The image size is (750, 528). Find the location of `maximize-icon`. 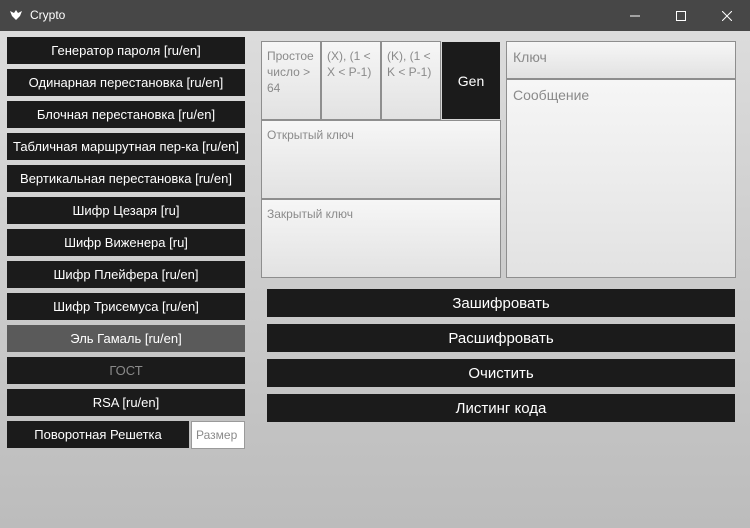

maximize-icon is located at coordinates (681, 15).